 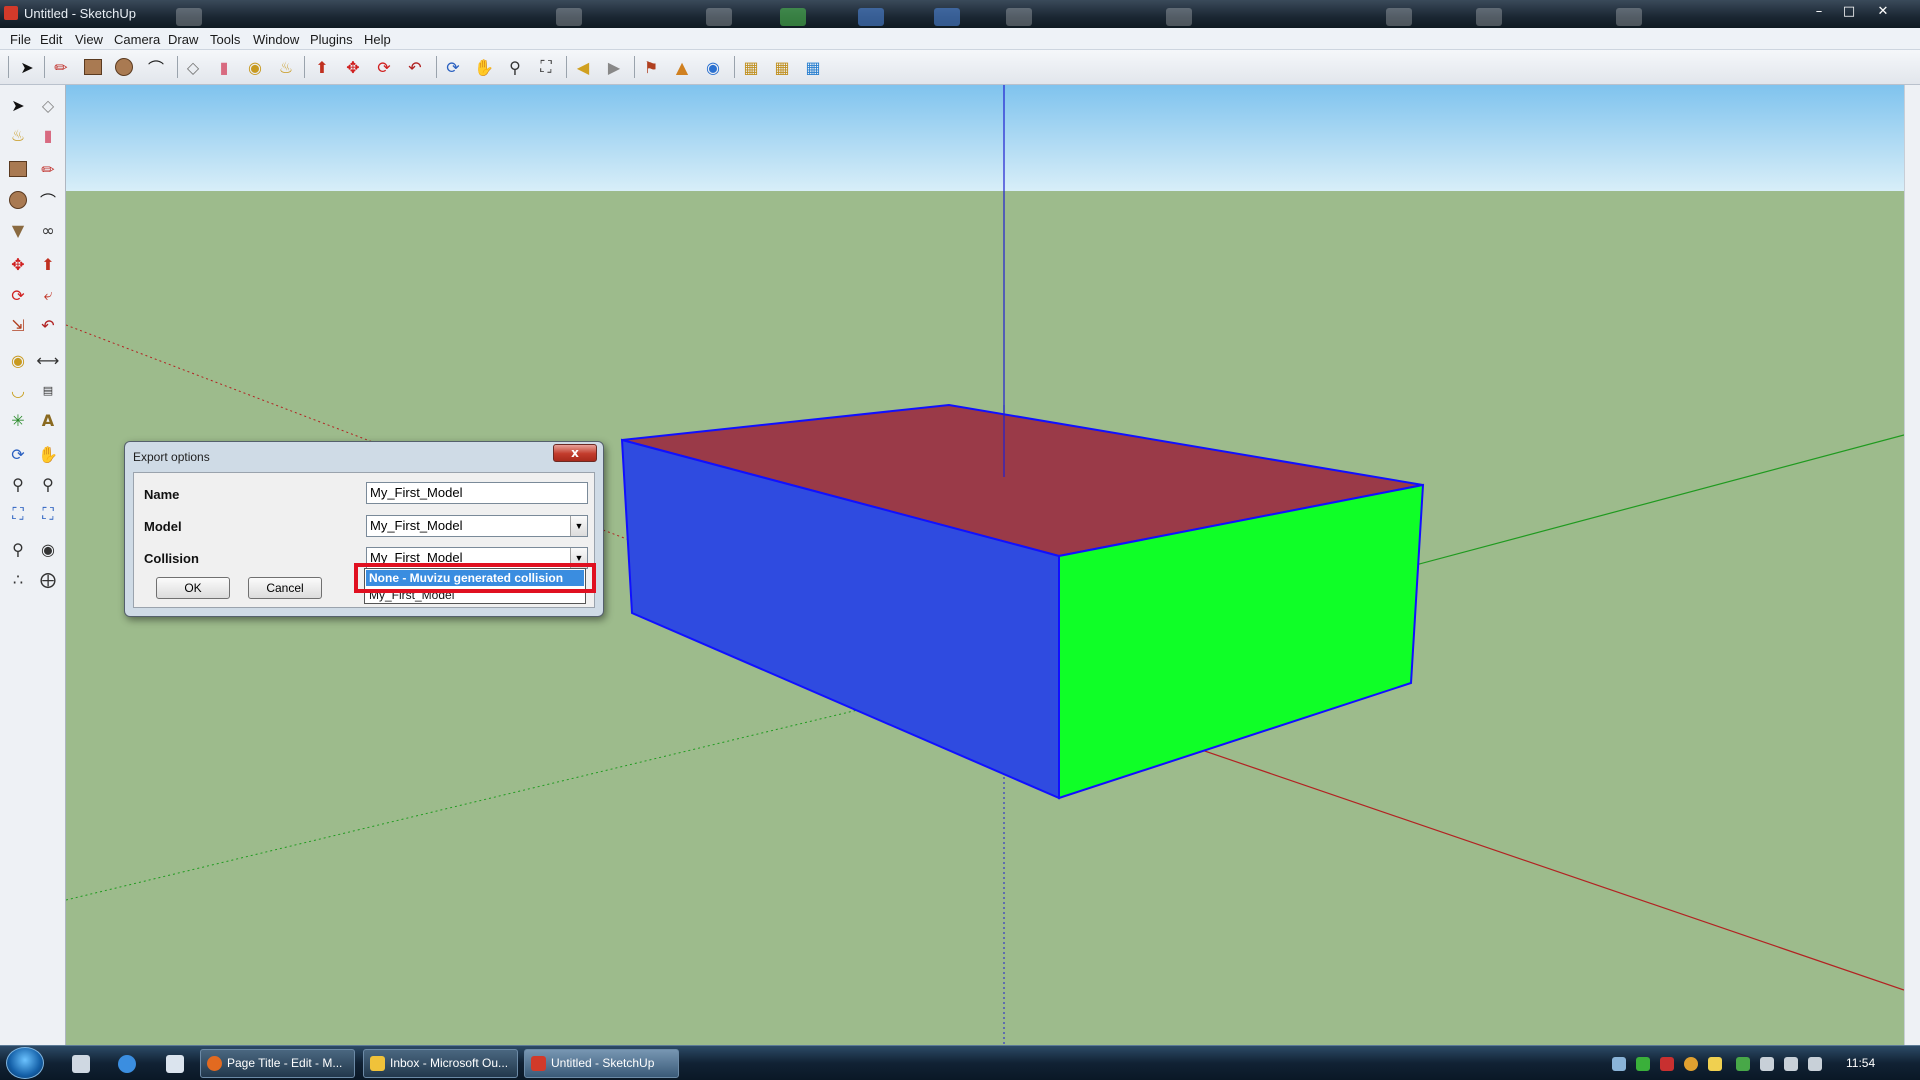 I want to click on menu-tools: Tools, so click(x=225, y=39).